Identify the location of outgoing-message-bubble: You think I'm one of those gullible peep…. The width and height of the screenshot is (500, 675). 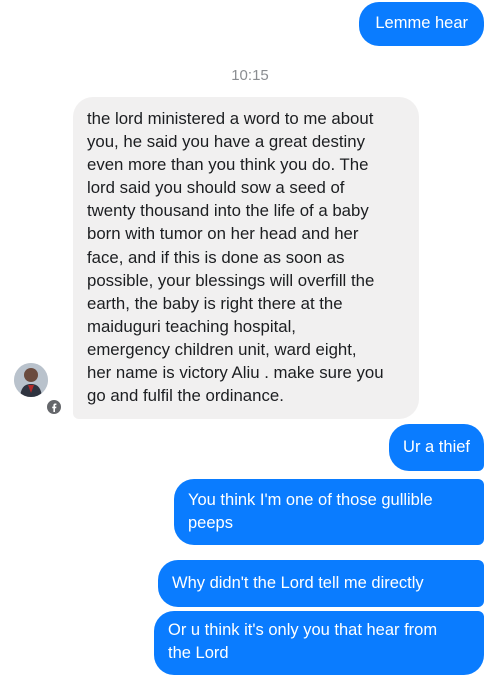
(329, 512).